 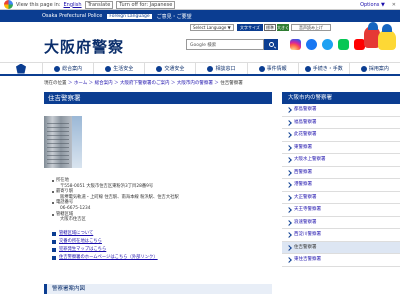 I want to click on link-station-homepage: 住吉警察署のホームページはこちら（外部リンク）, so click(x=105, y=258).